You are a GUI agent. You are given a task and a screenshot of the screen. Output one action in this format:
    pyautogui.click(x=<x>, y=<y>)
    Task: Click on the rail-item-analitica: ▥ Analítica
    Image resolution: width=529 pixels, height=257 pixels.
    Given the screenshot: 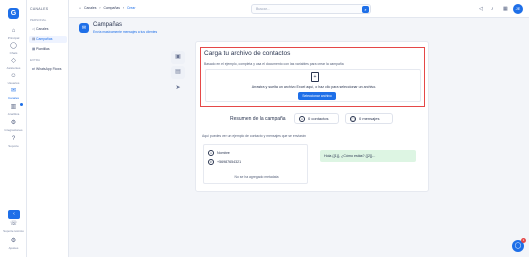 What is the action you would take?
    pyautogui.click(x=13, y=110)
    